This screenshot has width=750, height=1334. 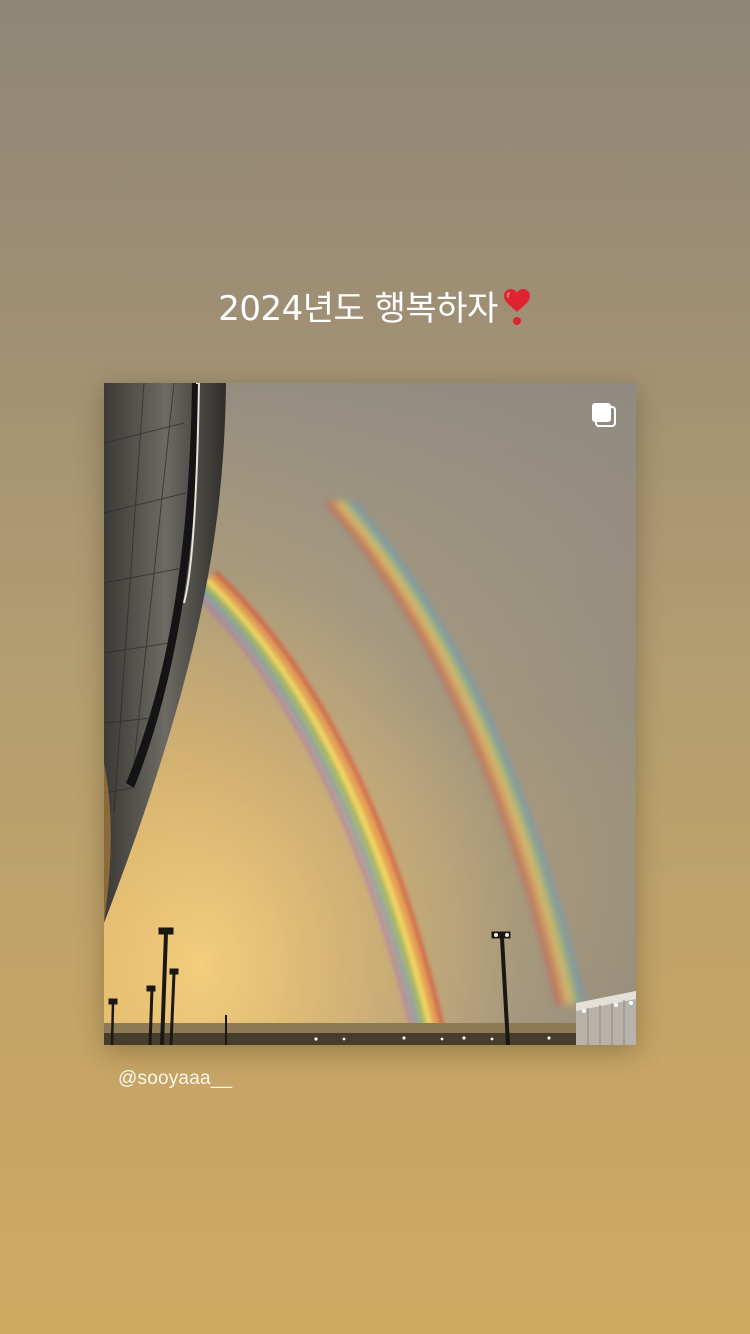 I want to click on heart-exclamation-icon, so click(x=516, y=307).